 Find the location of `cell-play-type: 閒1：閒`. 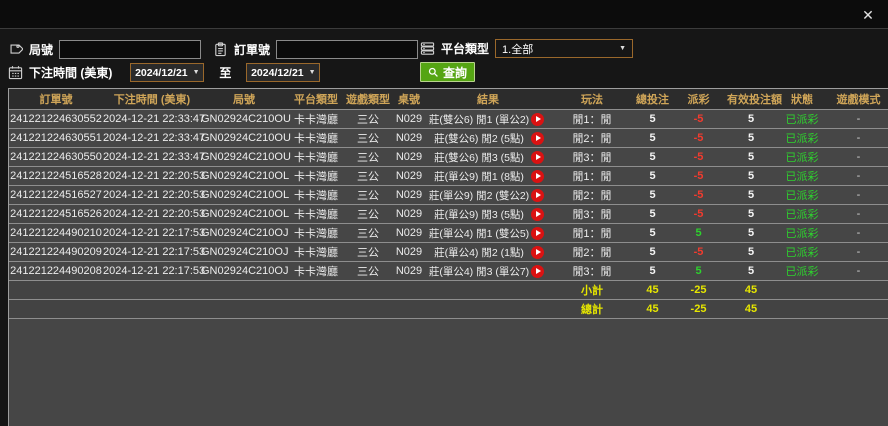

cell-play-type: 閒1：閒 is located at coordinates (592, 120).